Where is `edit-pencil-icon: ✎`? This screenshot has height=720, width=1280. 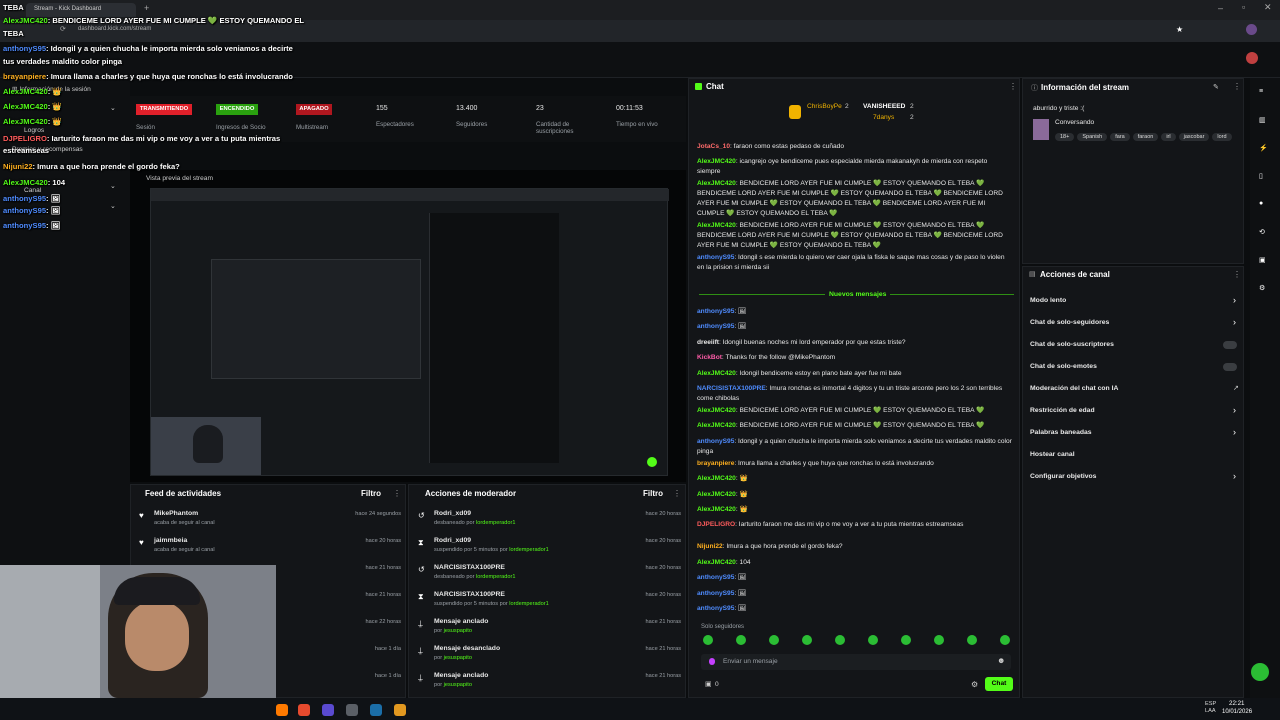 edit-pencil-icon: ✎ is located at coordinates (1216, 87).